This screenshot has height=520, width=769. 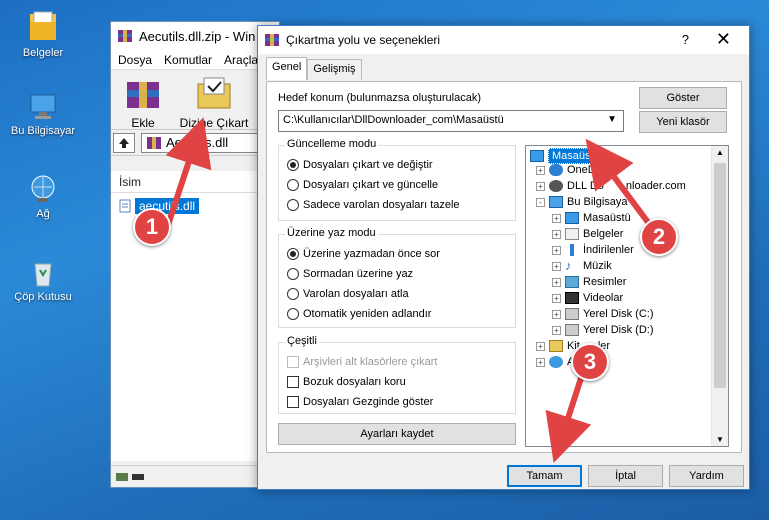 What do you see at coordinates (683, 122) in the screenshot?
I see `new-folder-button: Yeni klasör` at bounding box center [683, 122].